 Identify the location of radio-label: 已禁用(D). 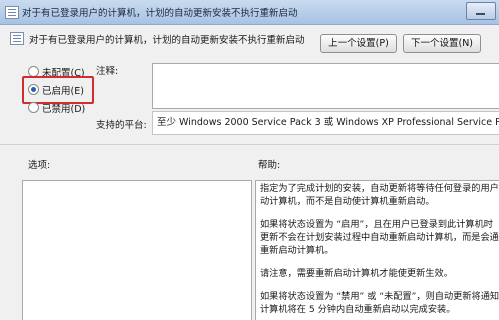
(64, 109).